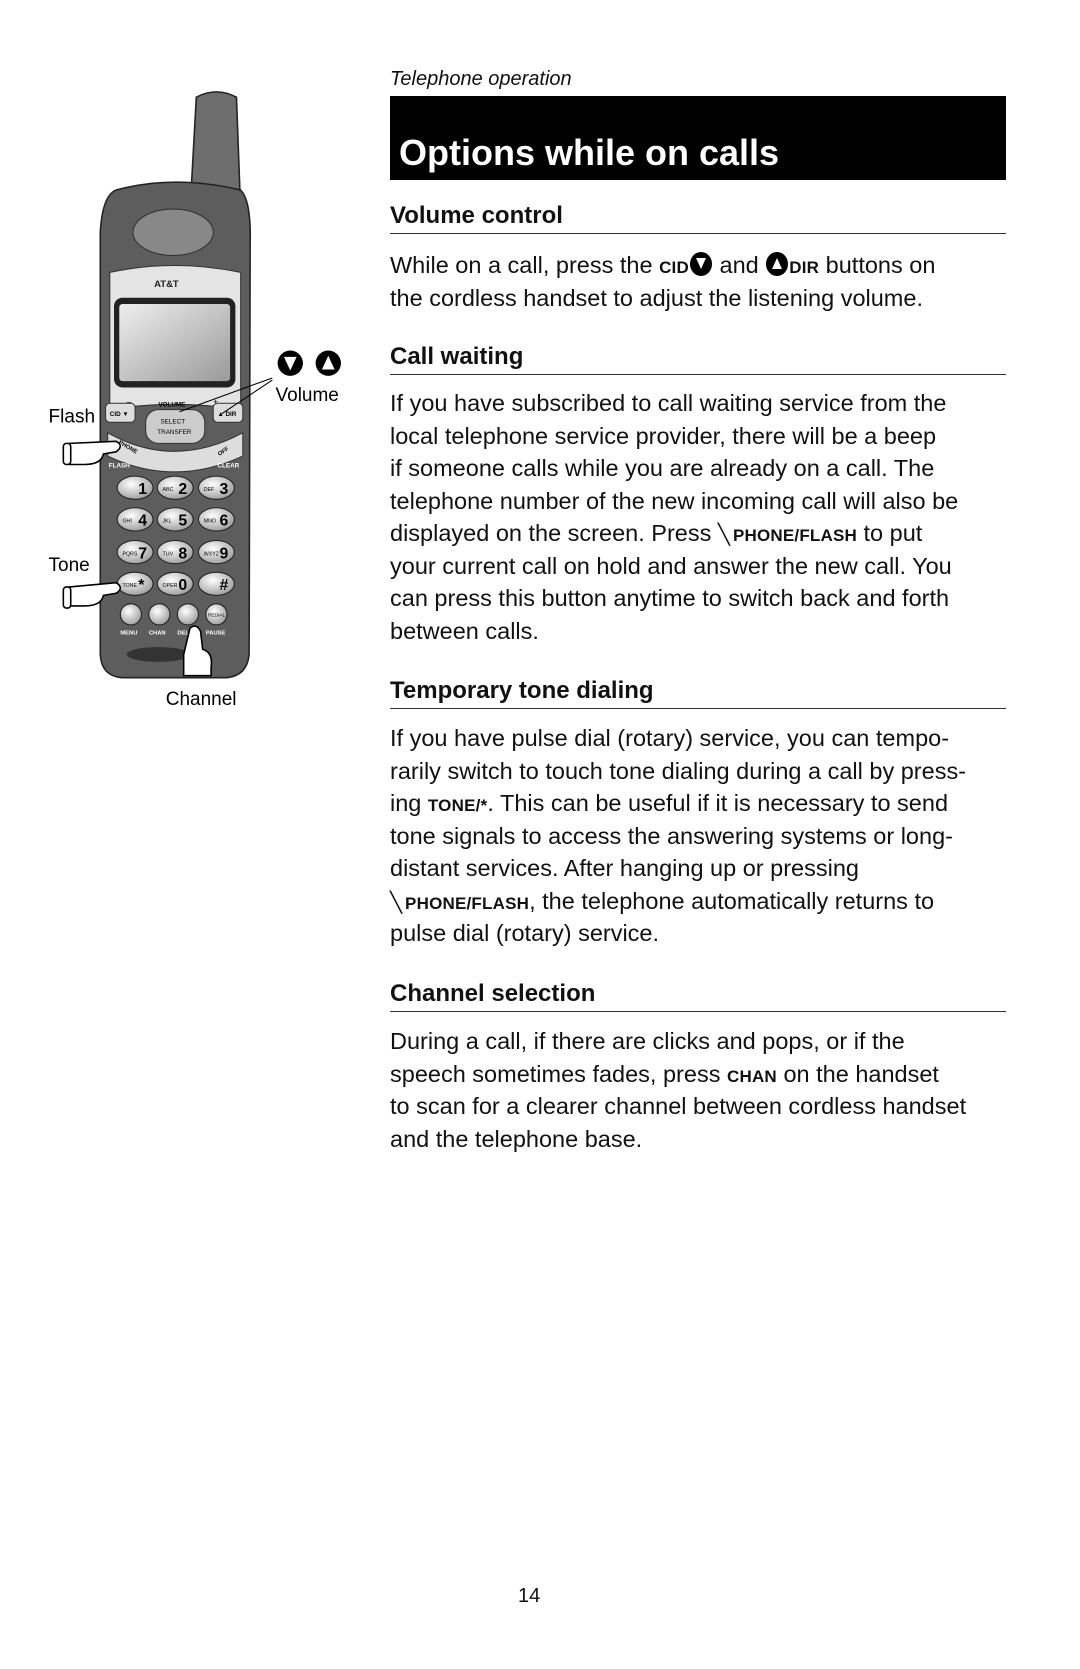  I want to click on page-title-bar: Options while on calls, so click(698, 138).